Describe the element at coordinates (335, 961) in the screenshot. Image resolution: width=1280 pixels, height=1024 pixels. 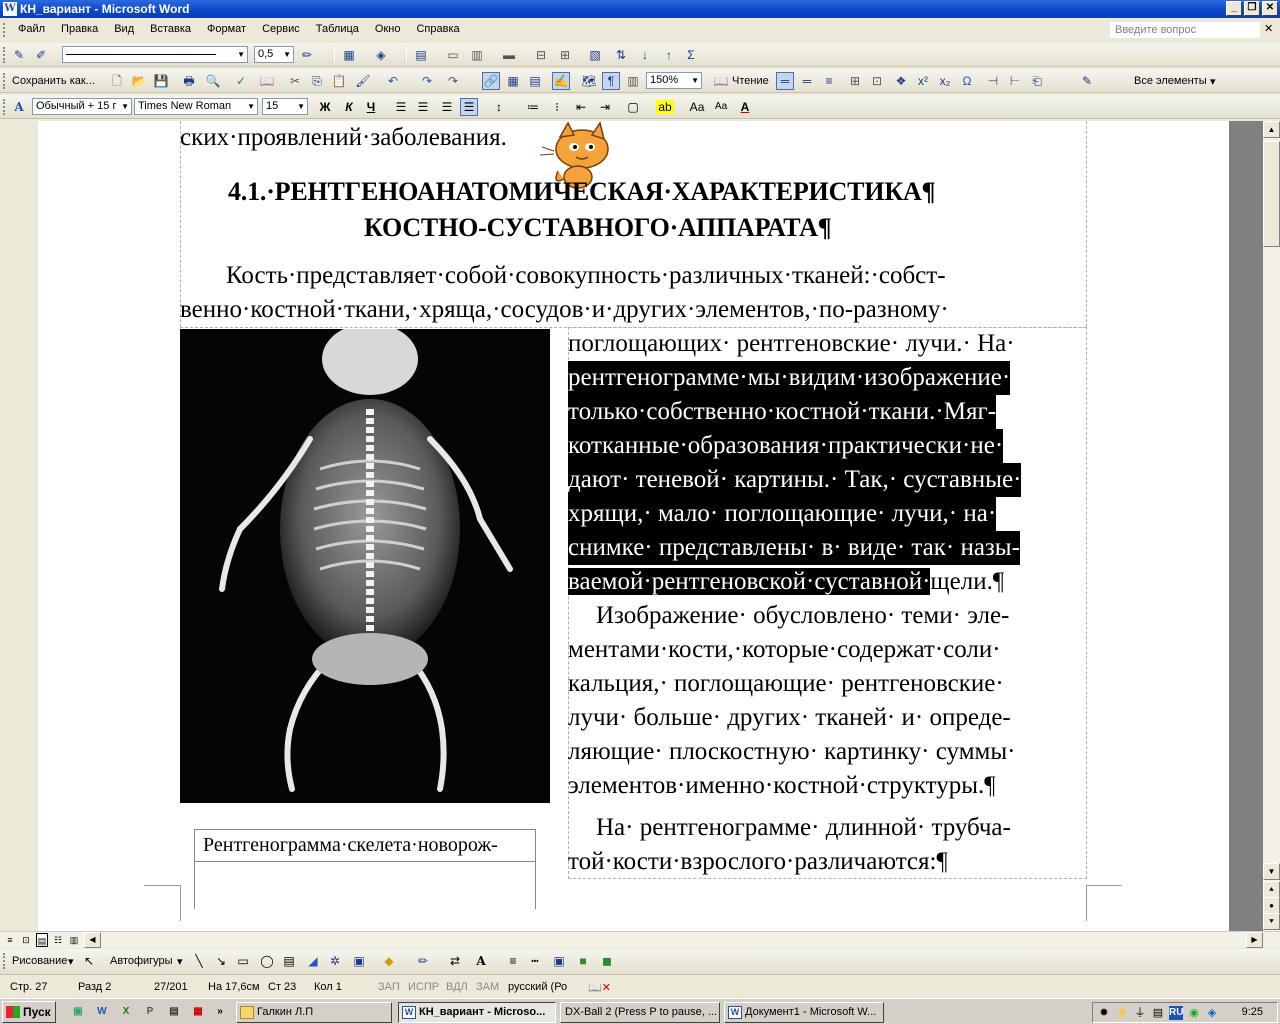
I see `diagram-icon: ✲` at that location.